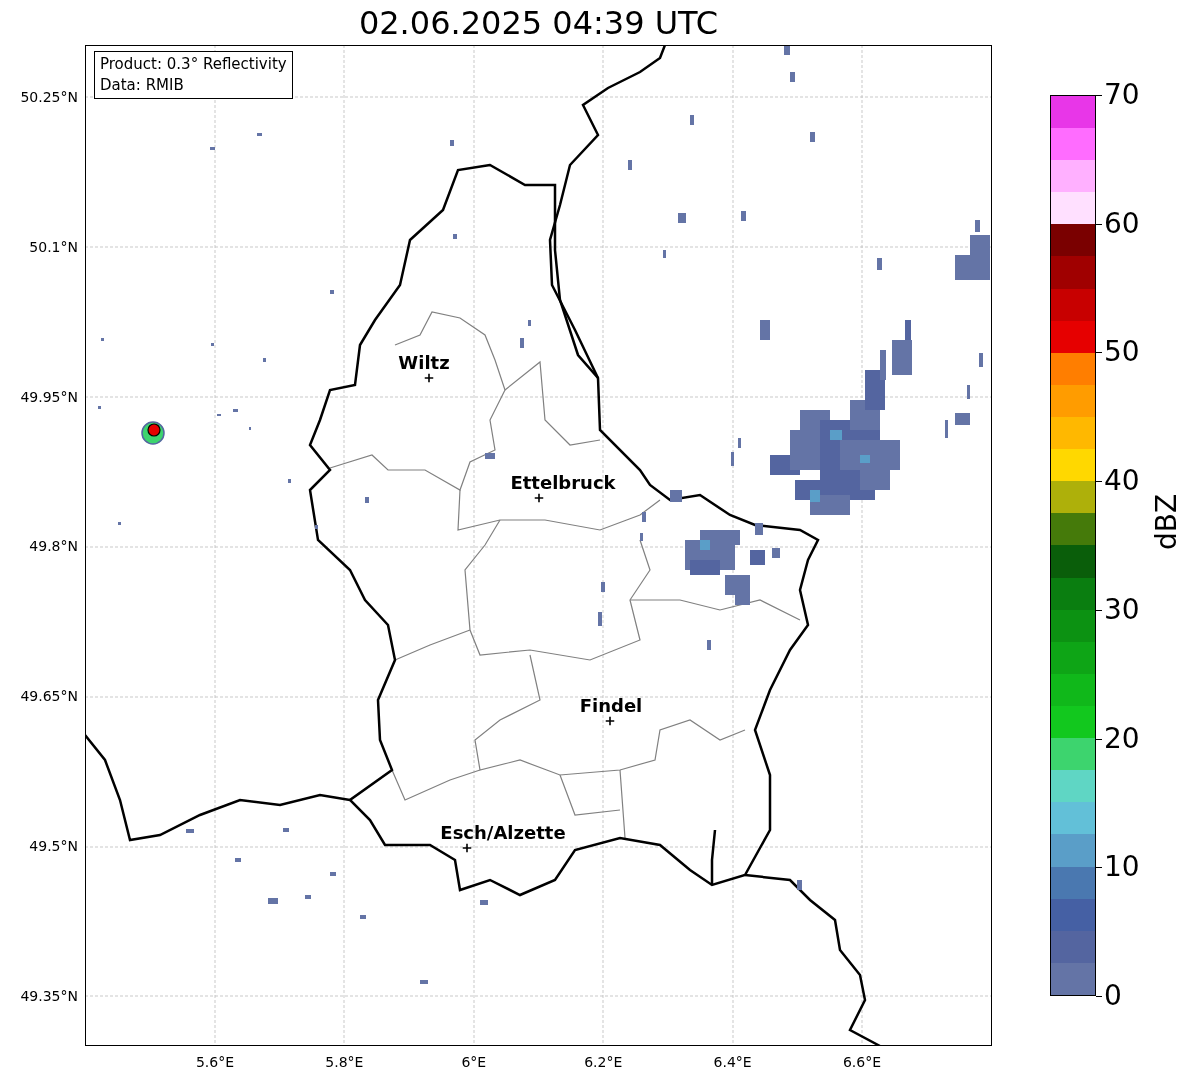 The width and height of the screenshot is (1184, 1081). What do you see at coordinates (1122, 481) in the screenshot?
I see `scale-value: 40` at bounding box center [1122, 481].